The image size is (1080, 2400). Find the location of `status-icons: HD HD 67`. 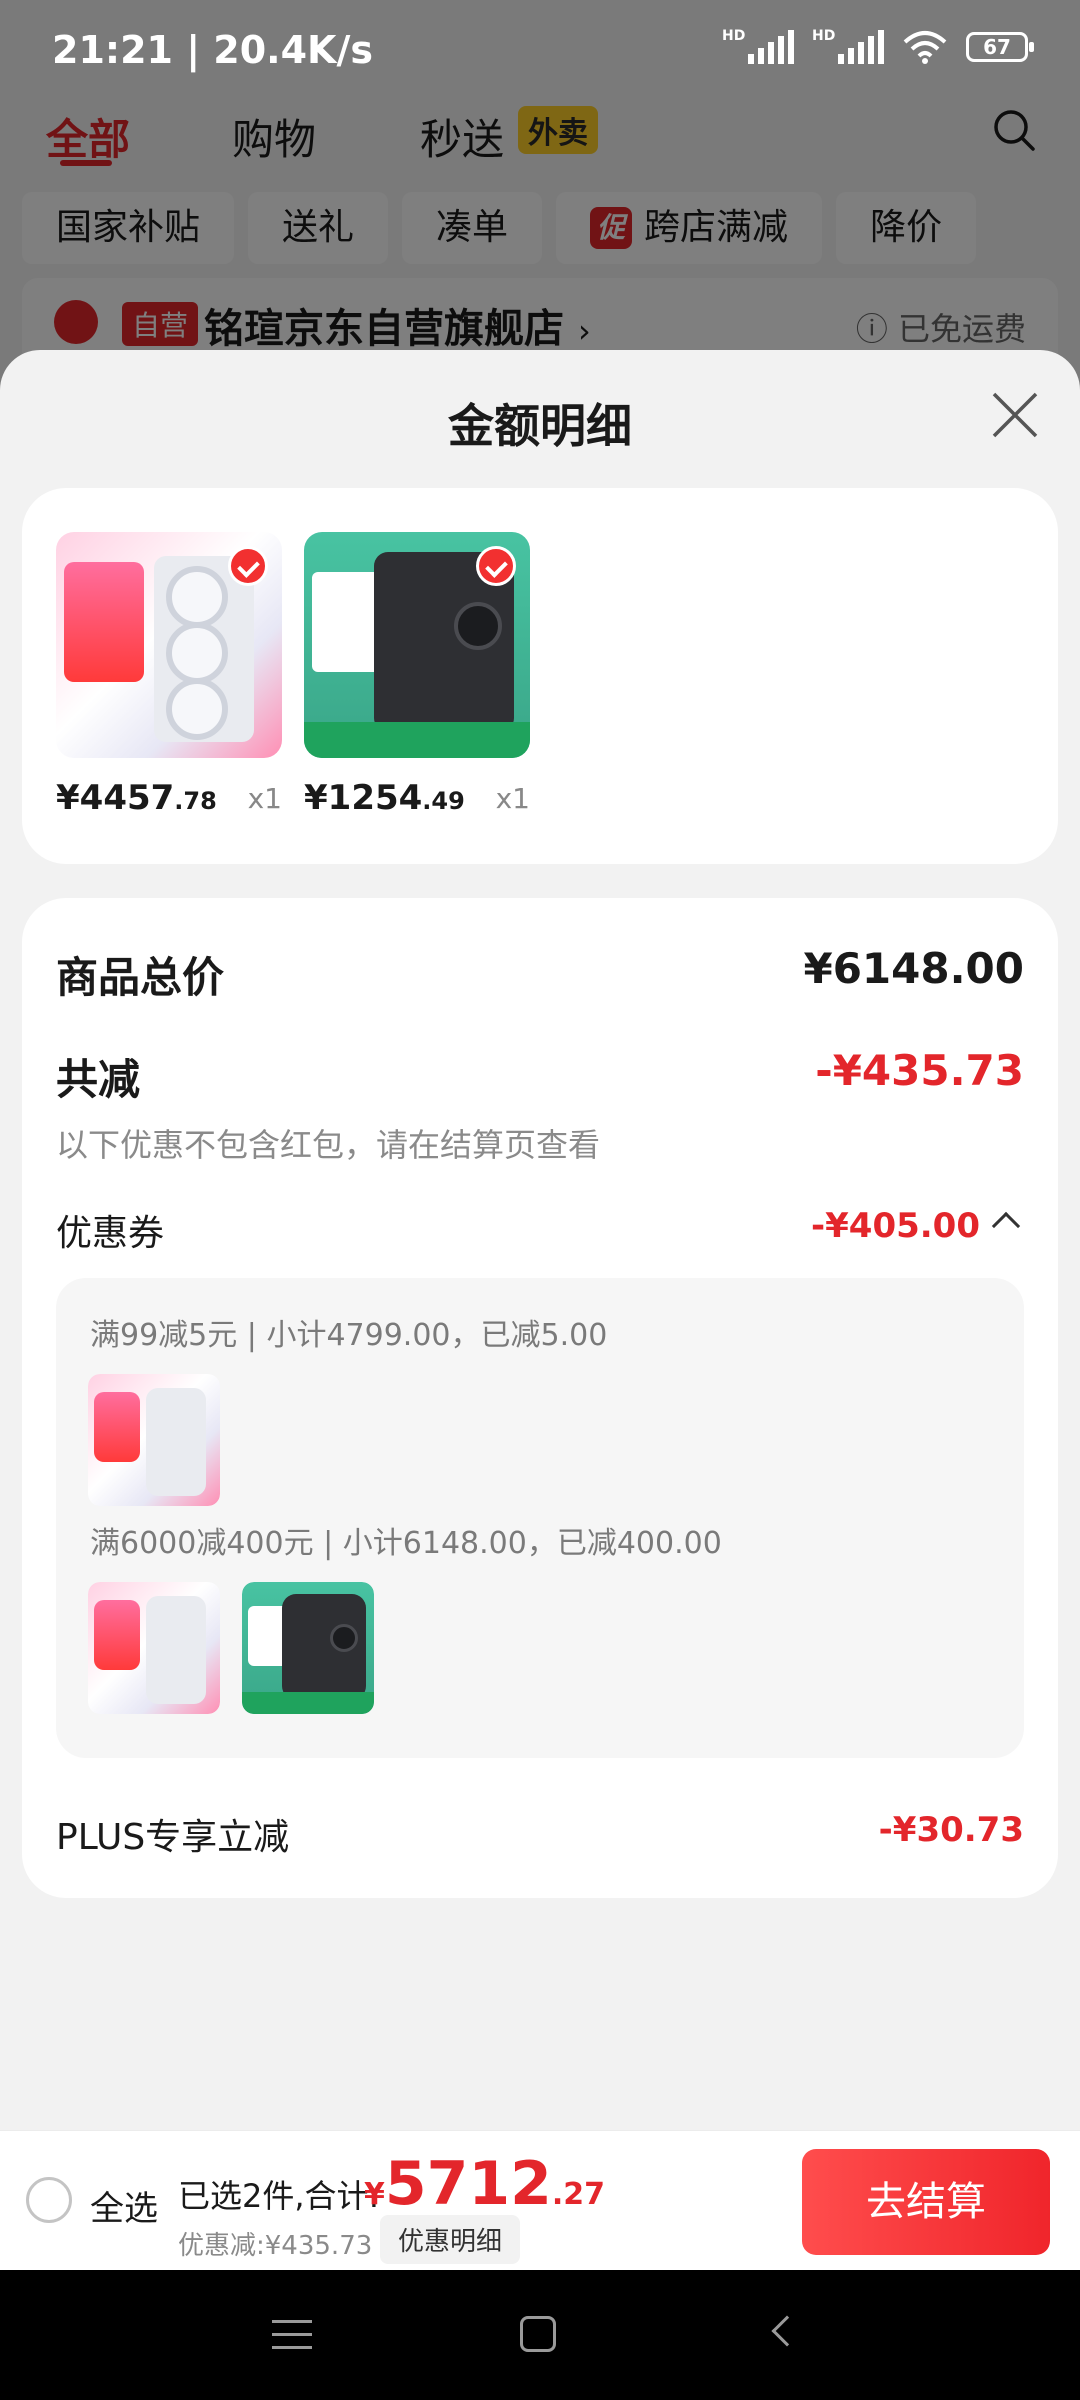

status-icons: HD HD 67 is located at coordinates (878, 46).